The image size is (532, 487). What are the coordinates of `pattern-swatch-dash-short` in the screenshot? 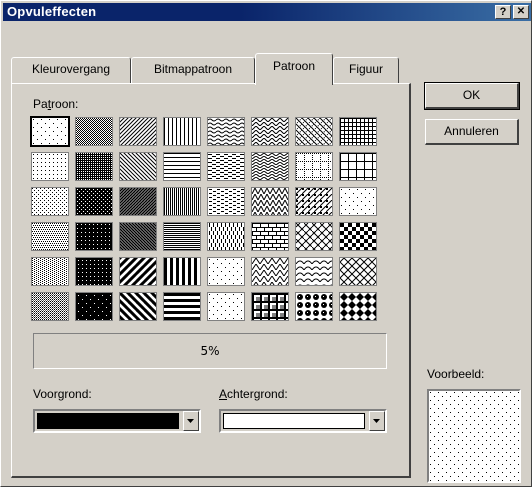 It's located at (226, 201).